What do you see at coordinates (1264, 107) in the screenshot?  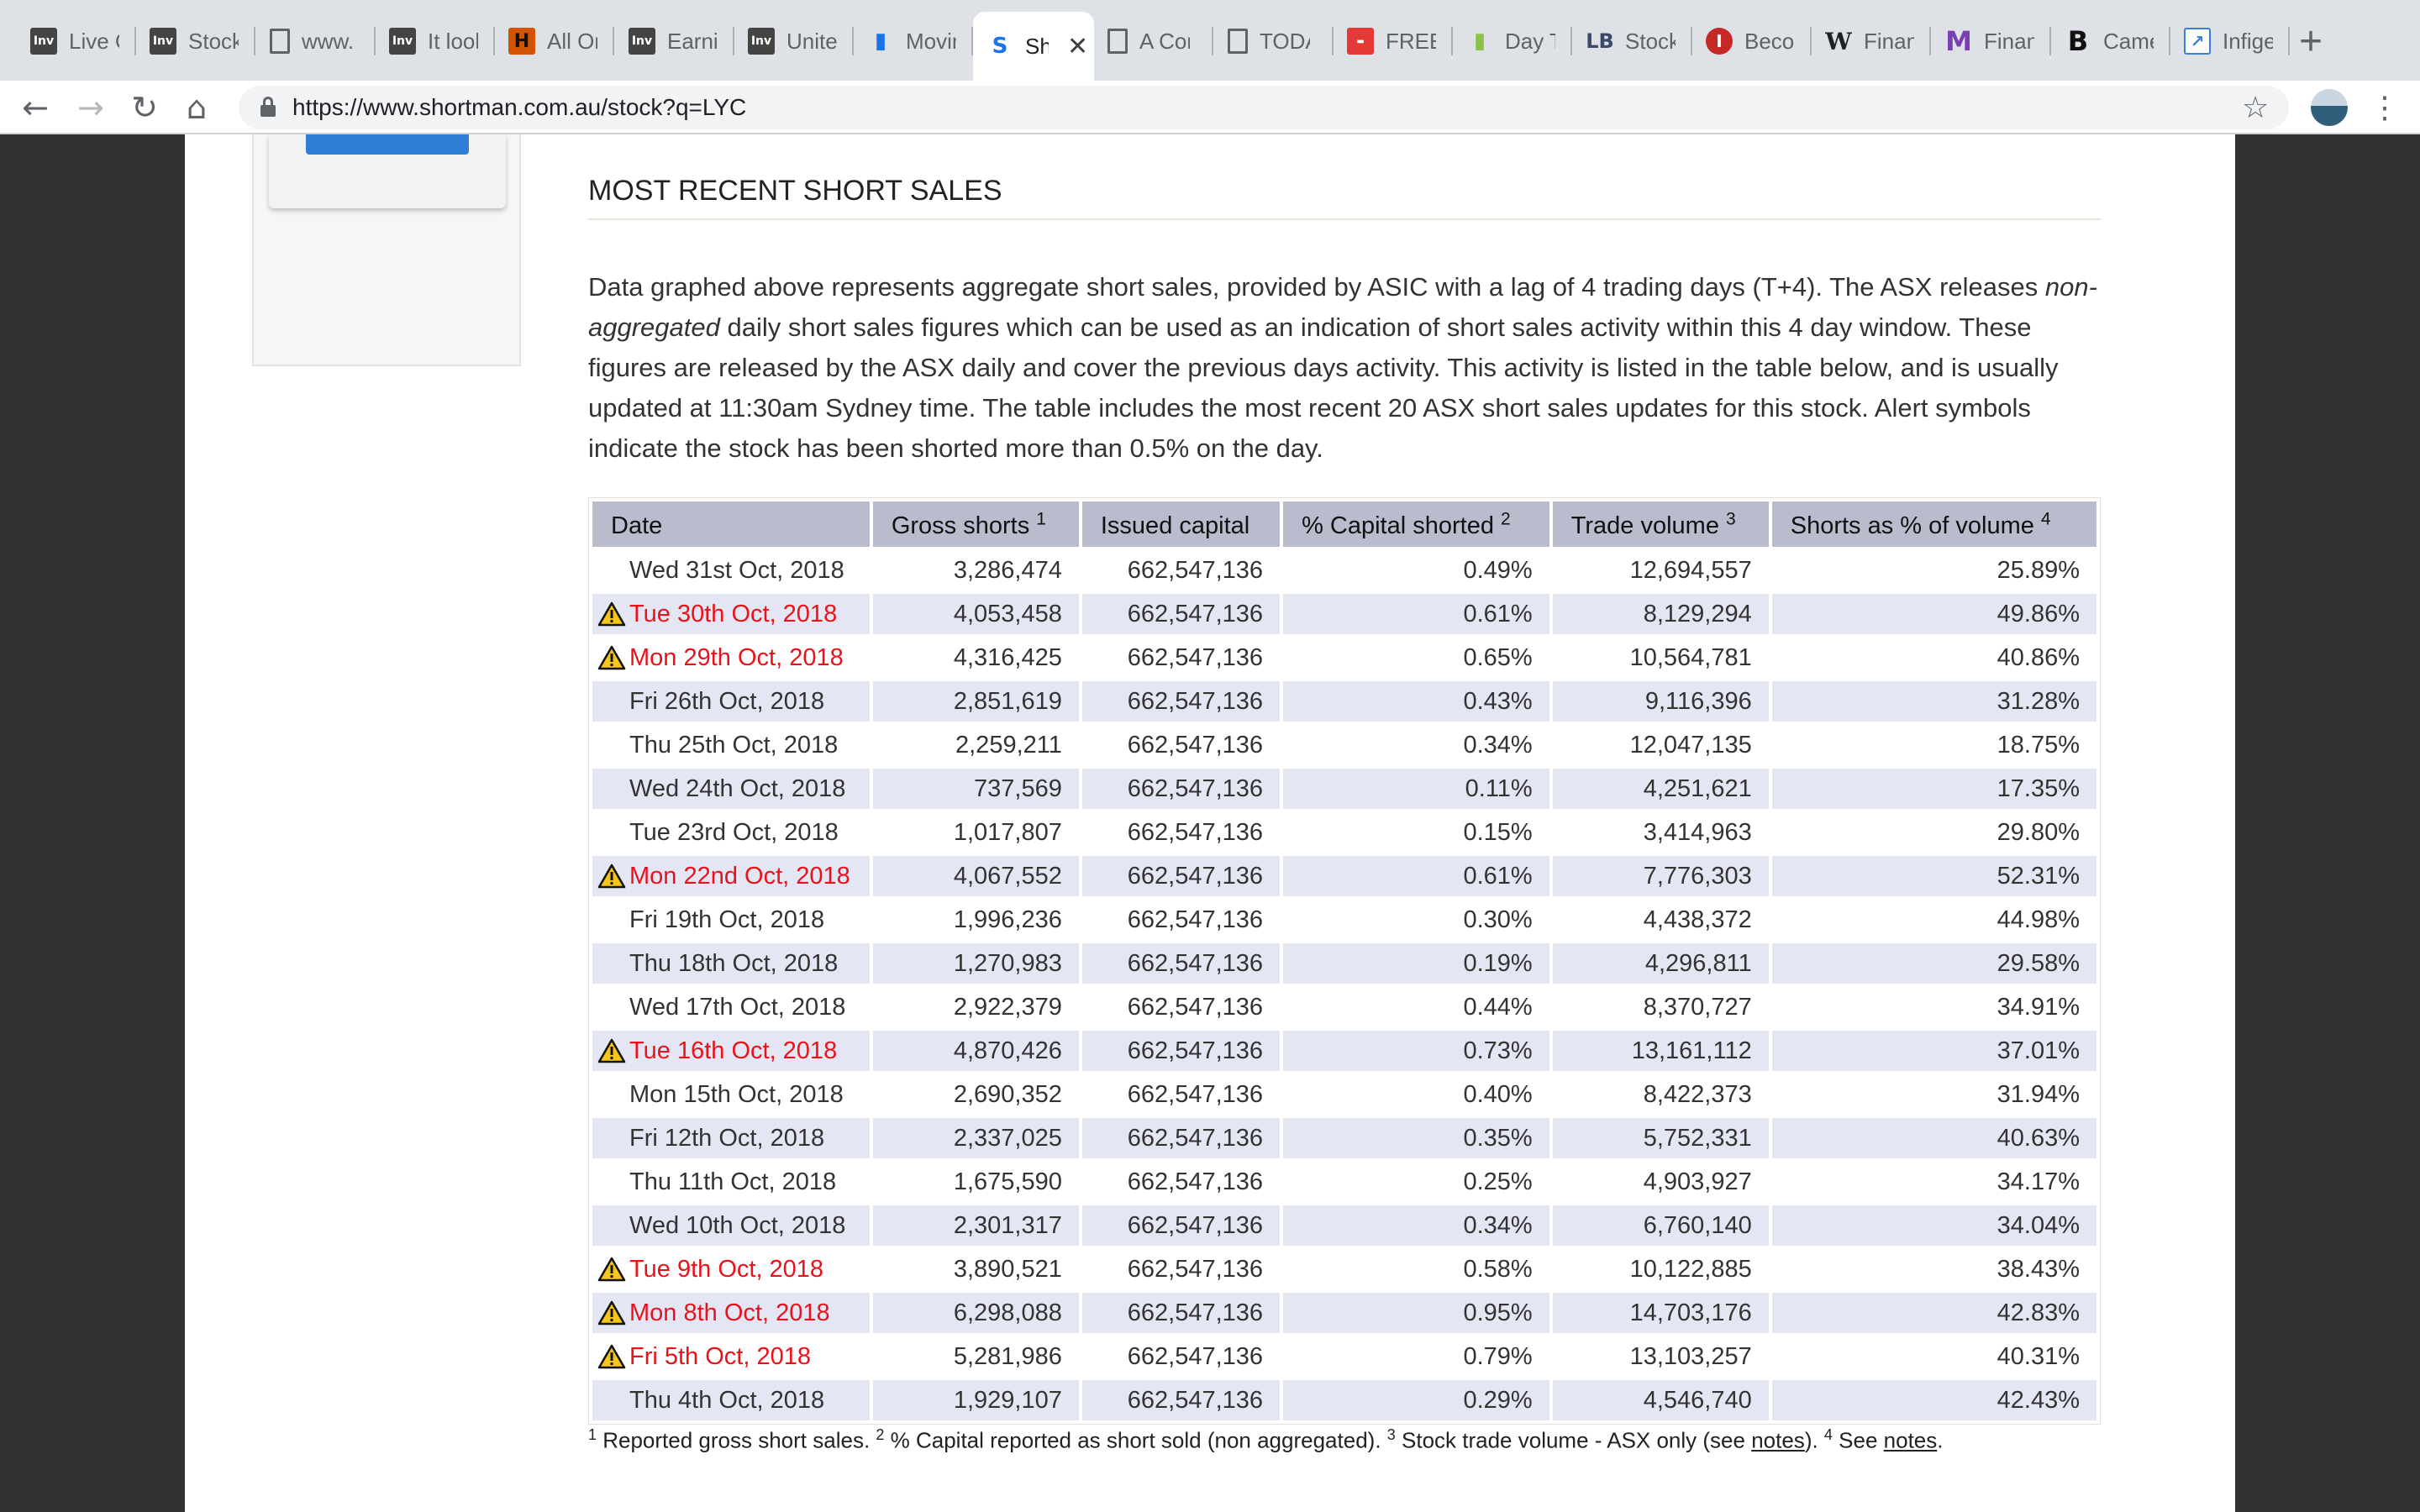 I see `address-bar: https://www.shortman.com.au/stock?q=LYC` at bounding box center [1264, 107].